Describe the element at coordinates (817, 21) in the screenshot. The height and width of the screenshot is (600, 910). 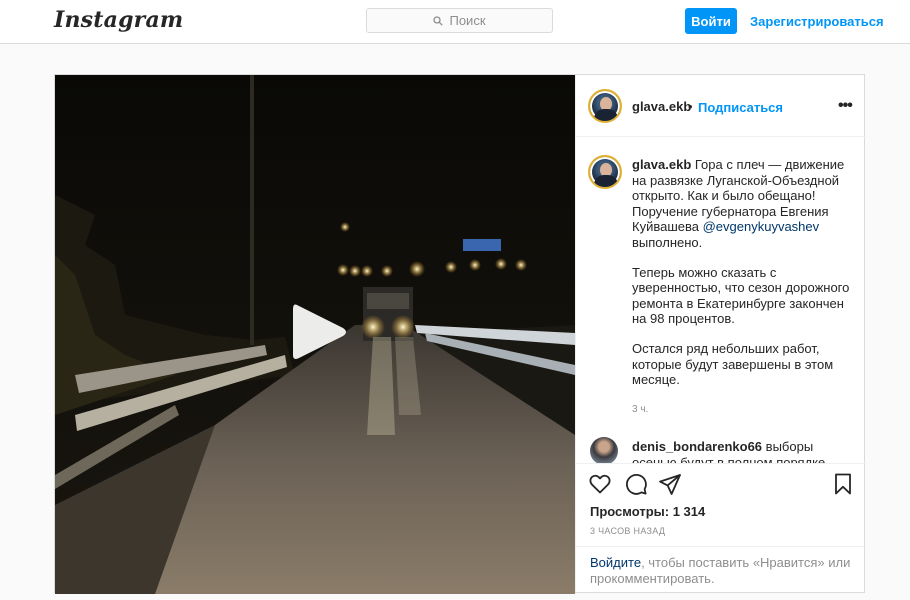
I see `signup-link: Зарегистрироваться` at that location.